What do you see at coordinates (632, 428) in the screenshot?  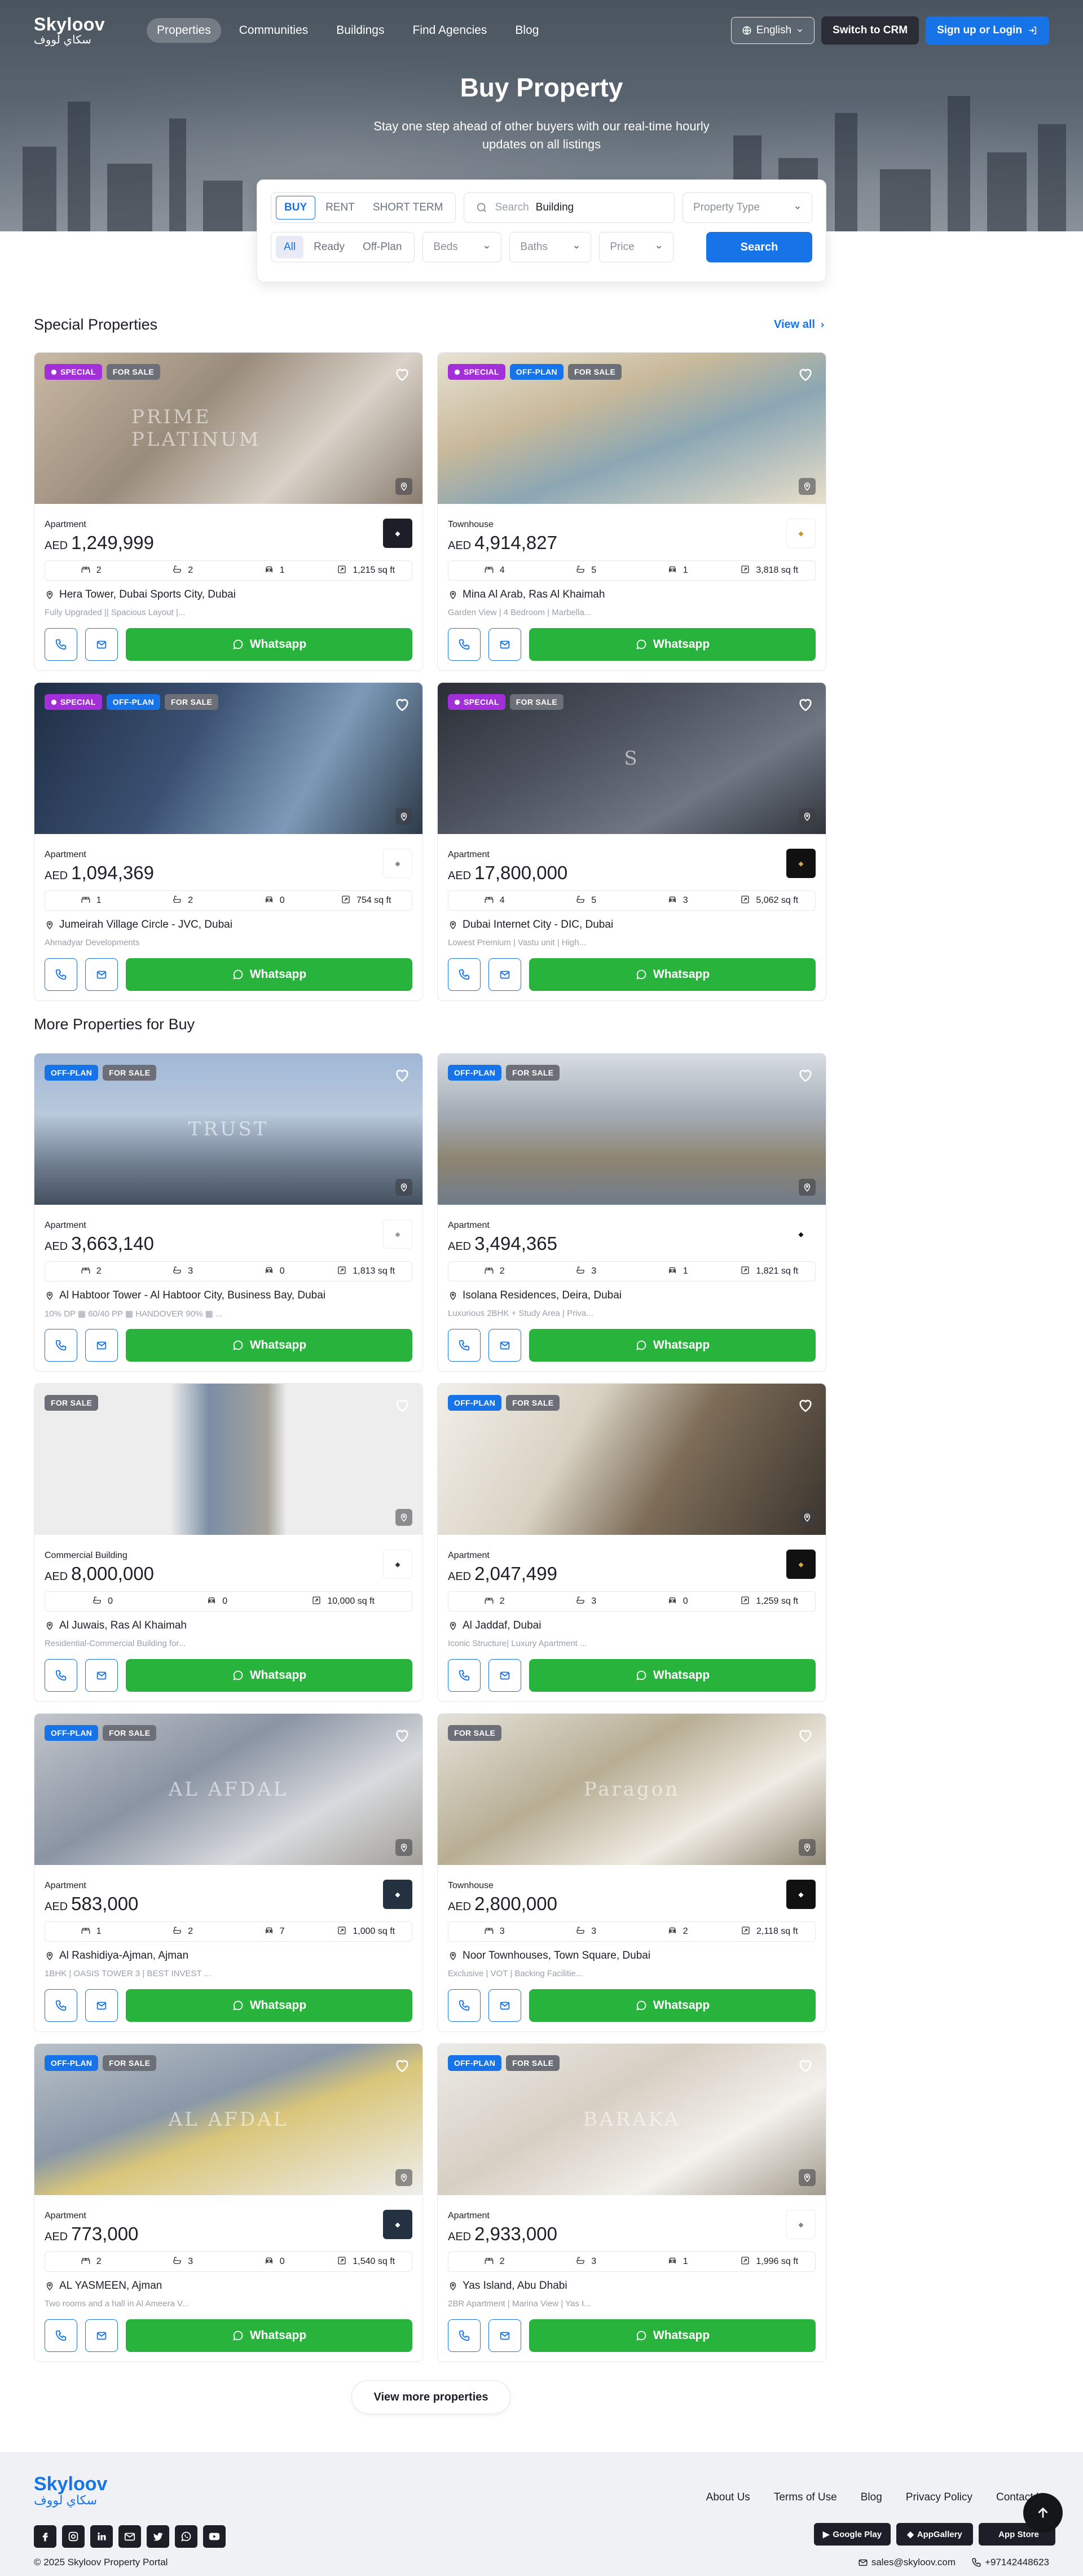 I see `property-photo: SPECIAL OFF-PLAN FOR SALE` at bounding box center [632, 428].